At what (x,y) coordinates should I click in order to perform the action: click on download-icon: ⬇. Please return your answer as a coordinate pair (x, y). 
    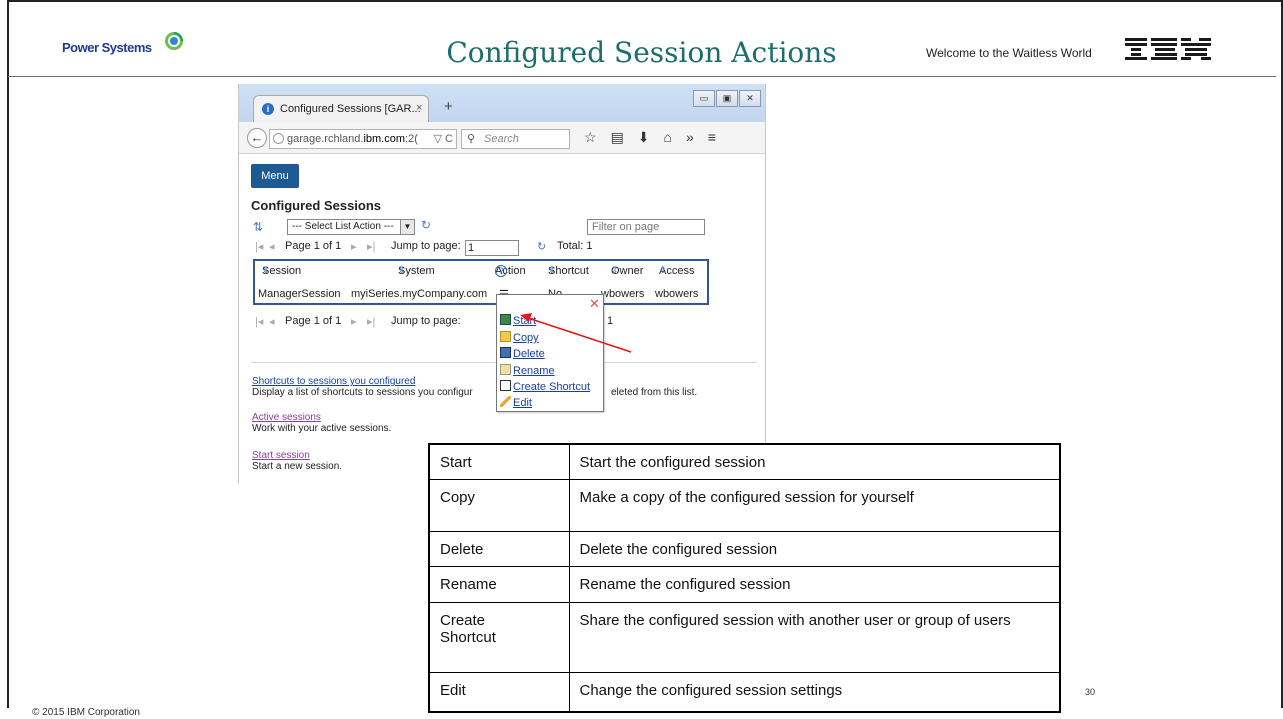
    Looking at the image, I should click on (644, 137).